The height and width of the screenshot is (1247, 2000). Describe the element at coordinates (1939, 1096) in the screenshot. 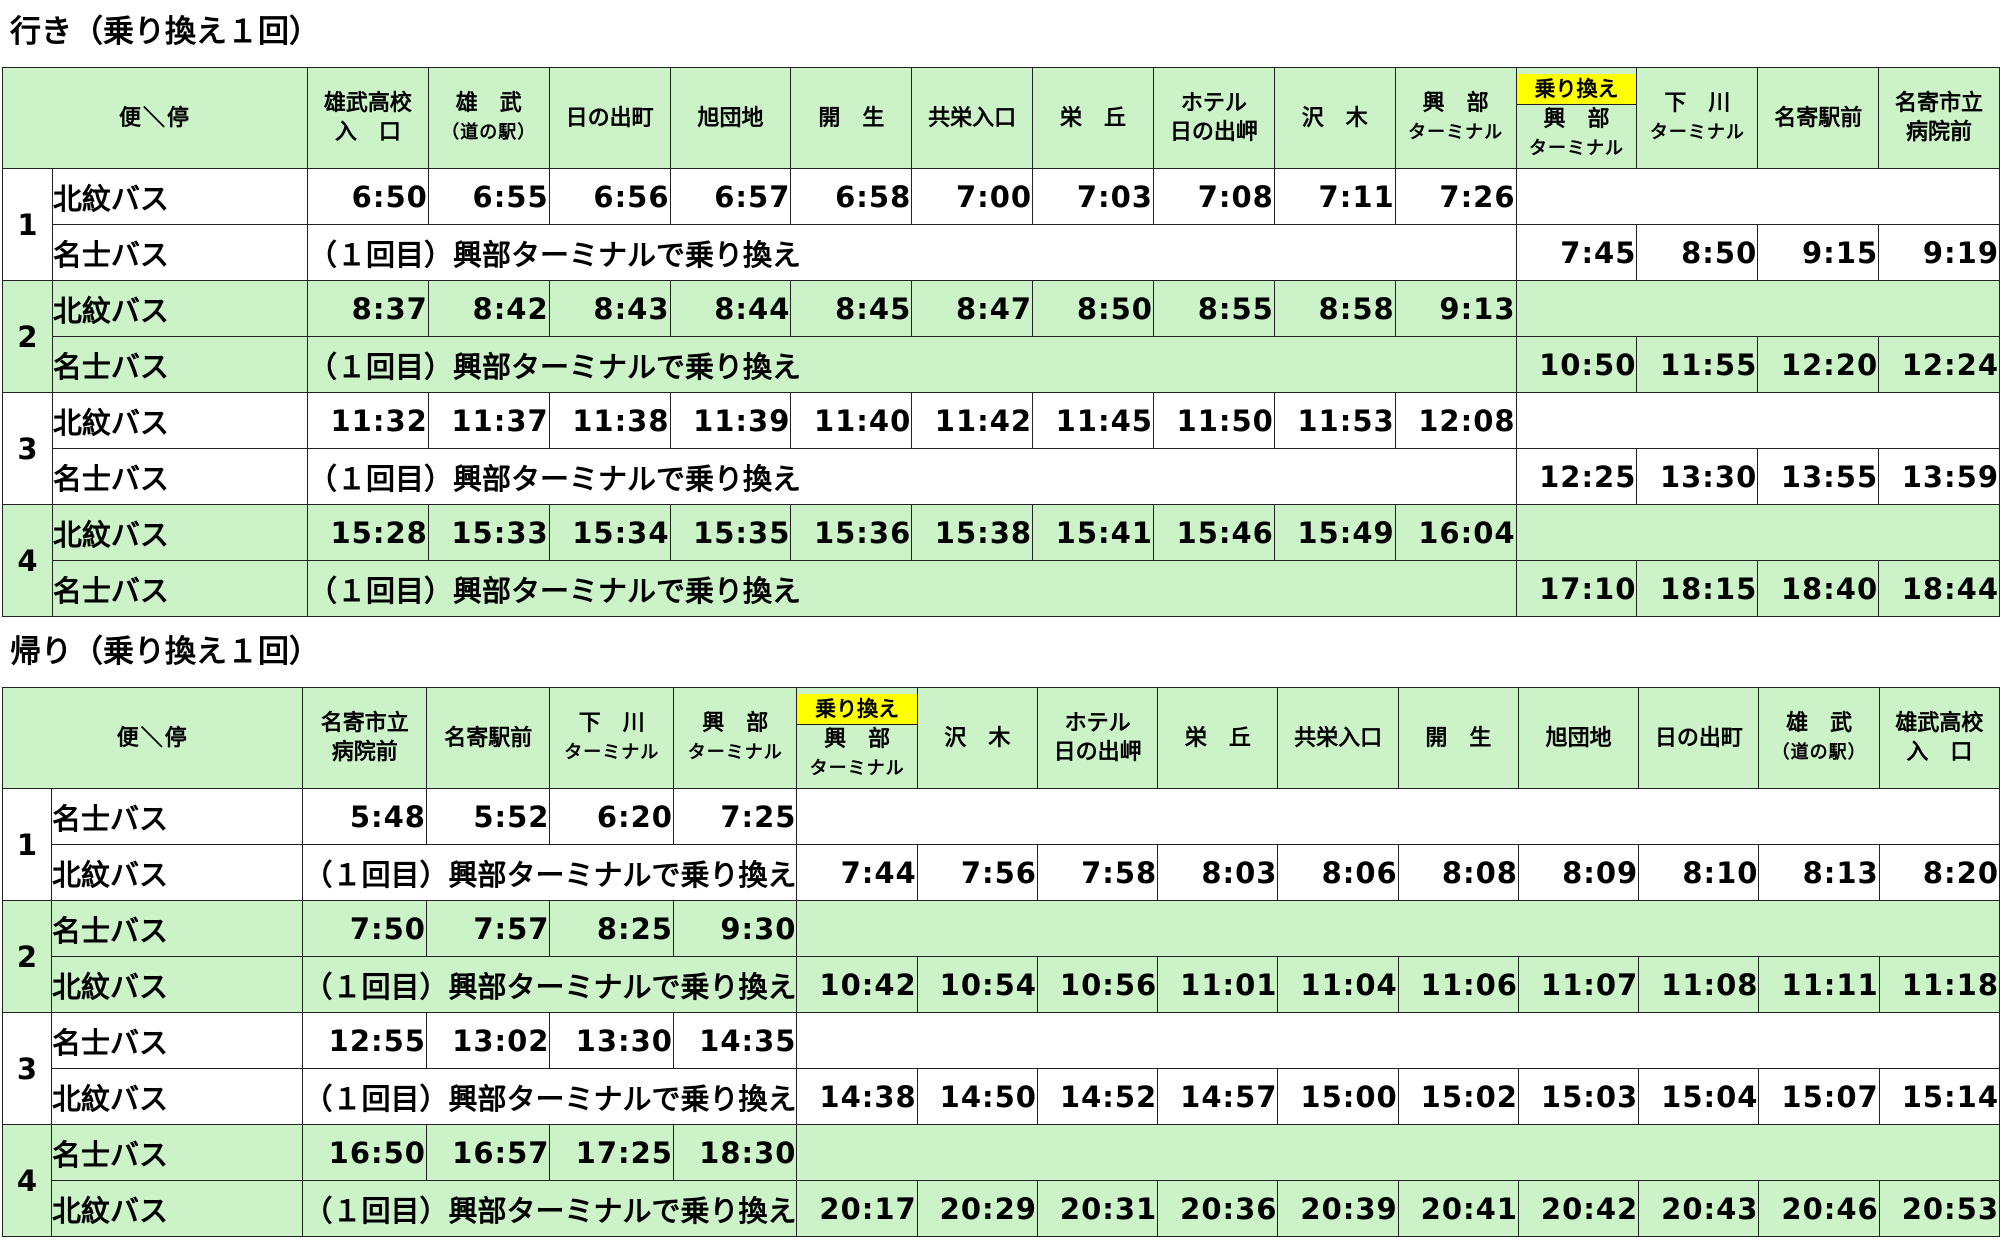

I see `time-cell: 15:14` at that location.